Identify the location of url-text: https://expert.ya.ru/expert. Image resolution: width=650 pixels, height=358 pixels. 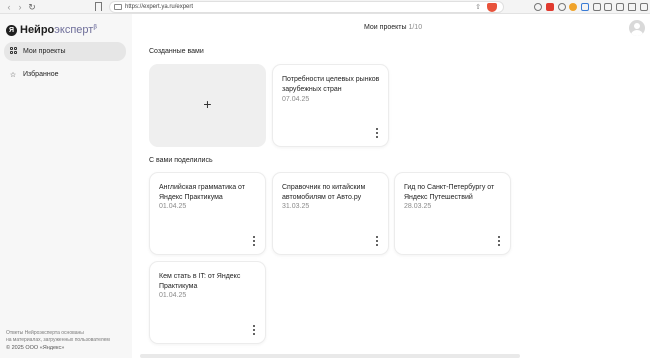
(159, 7).